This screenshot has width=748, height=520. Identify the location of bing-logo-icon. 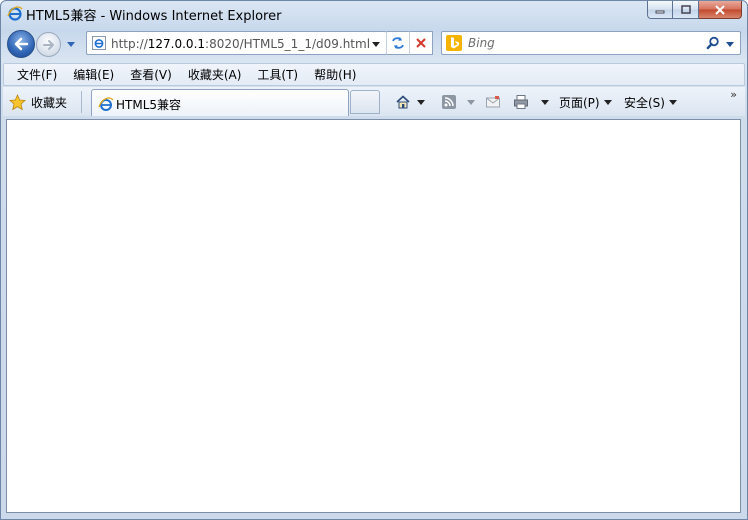
(454, 43).